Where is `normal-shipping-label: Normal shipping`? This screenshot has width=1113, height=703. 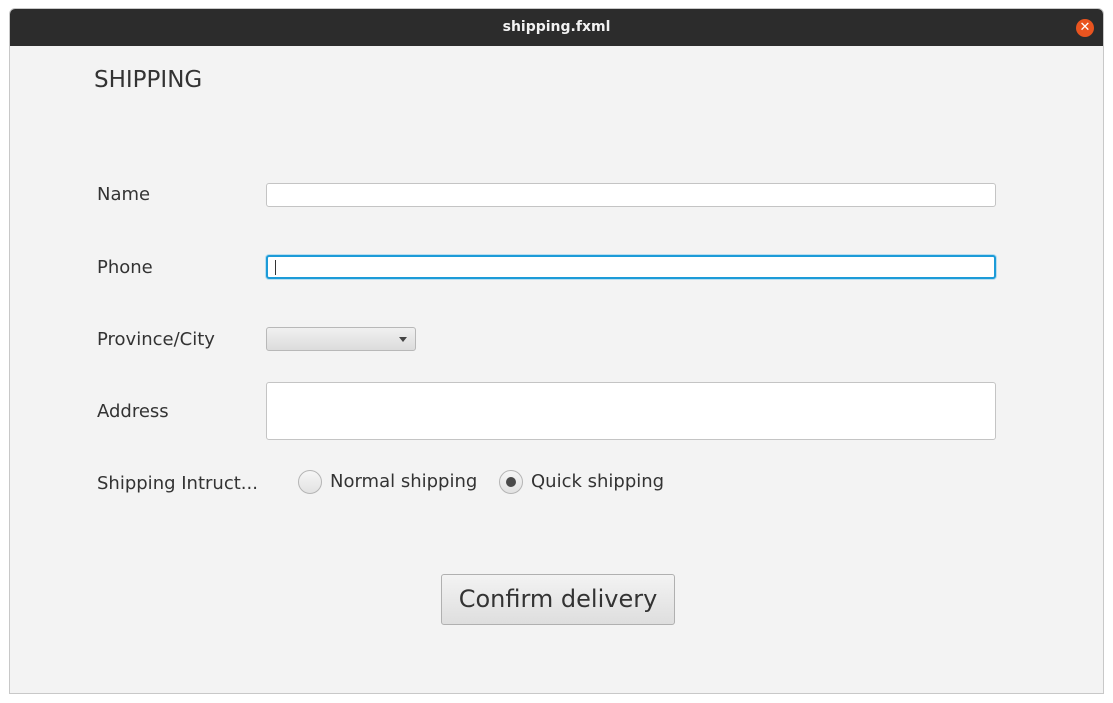 normal-shipping-label: Normal shipping is located at coordinates (403, 481).